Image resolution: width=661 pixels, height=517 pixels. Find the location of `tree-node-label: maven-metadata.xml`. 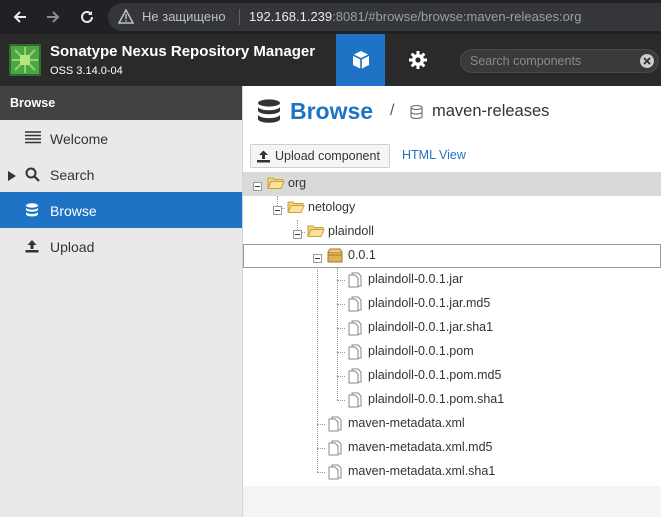

tree-node-label: maven-metadata.xml is located at coordinates (406, 423).